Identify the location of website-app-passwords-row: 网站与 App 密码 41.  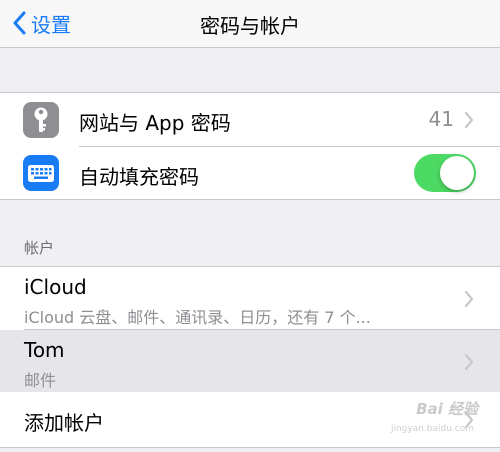
(250, 119).